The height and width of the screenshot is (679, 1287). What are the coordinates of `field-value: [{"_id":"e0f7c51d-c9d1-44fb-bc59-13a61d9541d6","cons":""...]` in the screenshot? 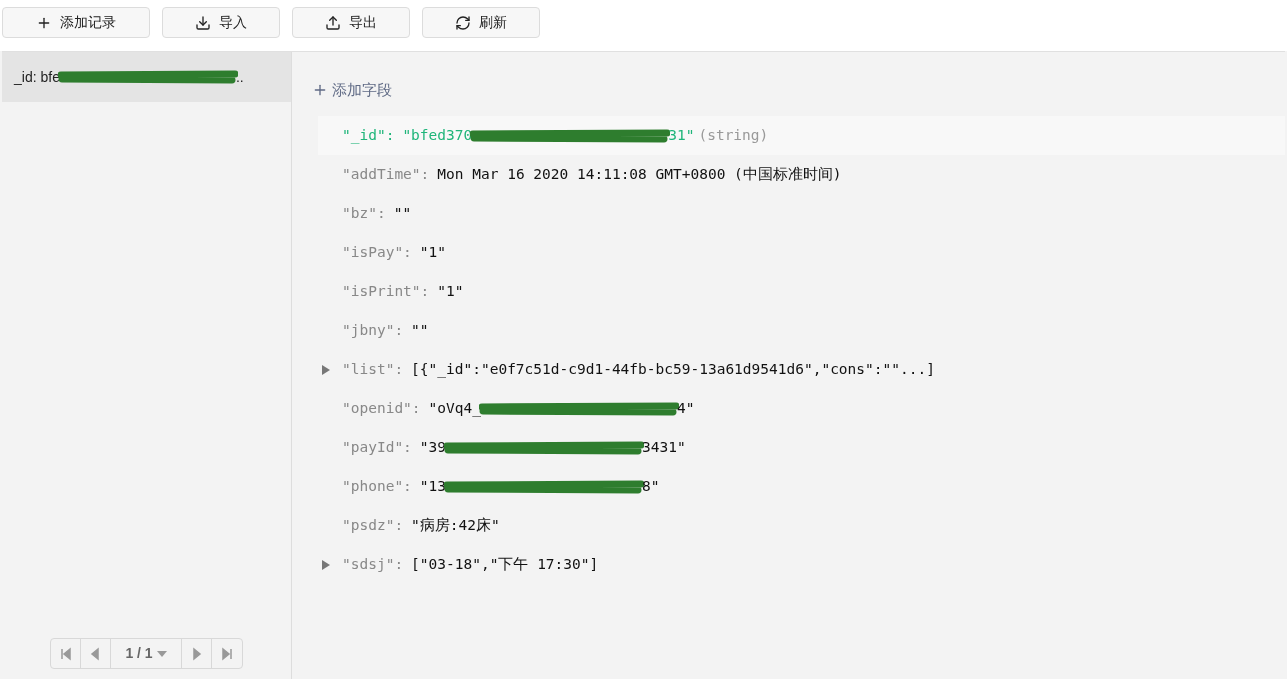 It's located at (673, 369).